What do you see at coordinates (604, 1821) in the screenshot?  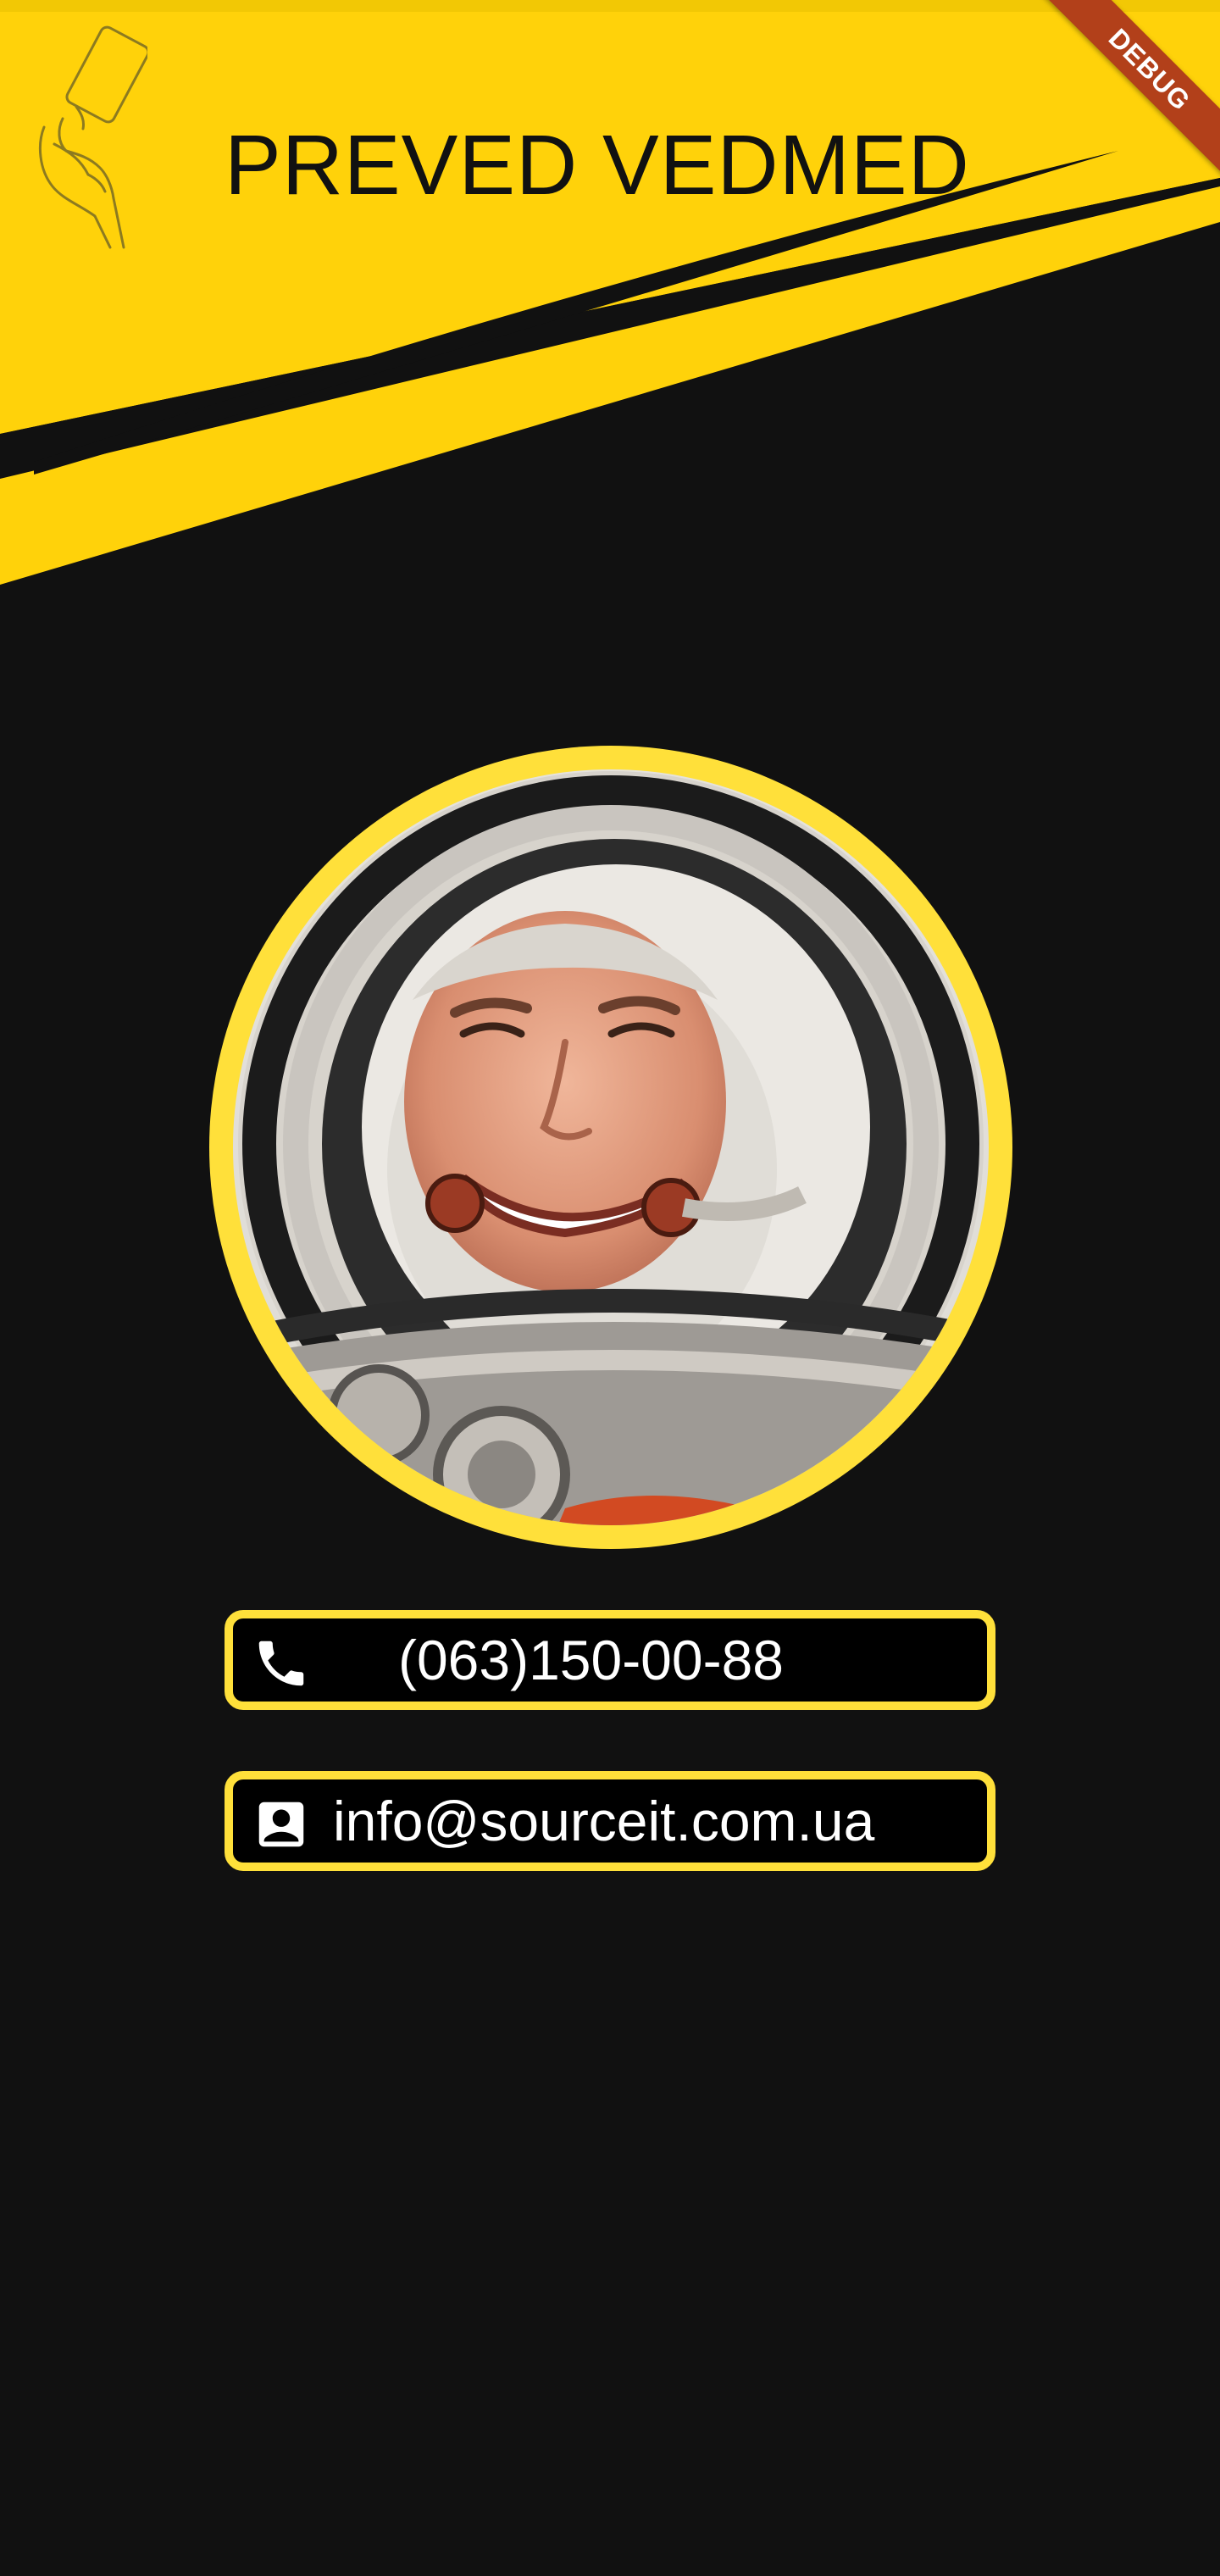 I see `email-address: info@sourceit.com.ua` at bounding box center [604, 1821].